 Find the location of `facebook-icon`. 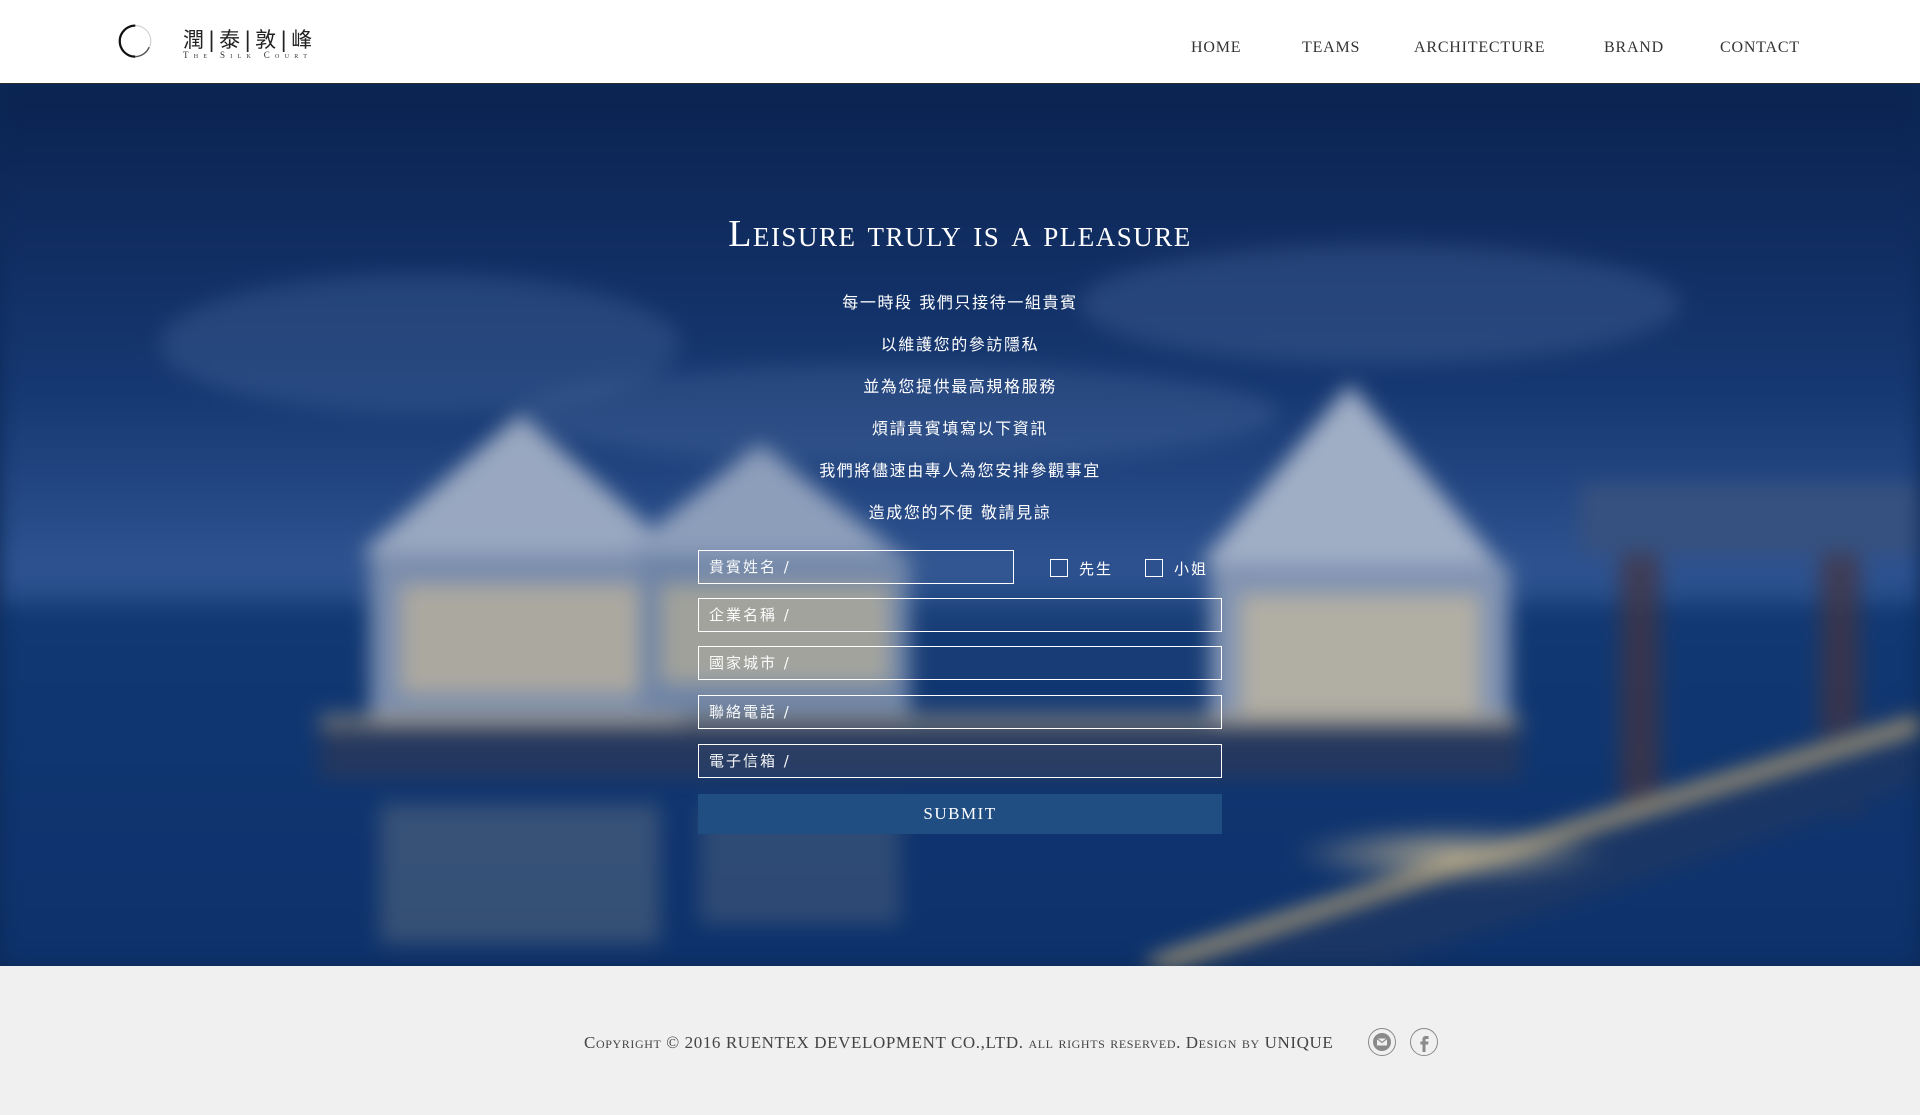

facebook-icon is located at coordinates (1424, 1042).